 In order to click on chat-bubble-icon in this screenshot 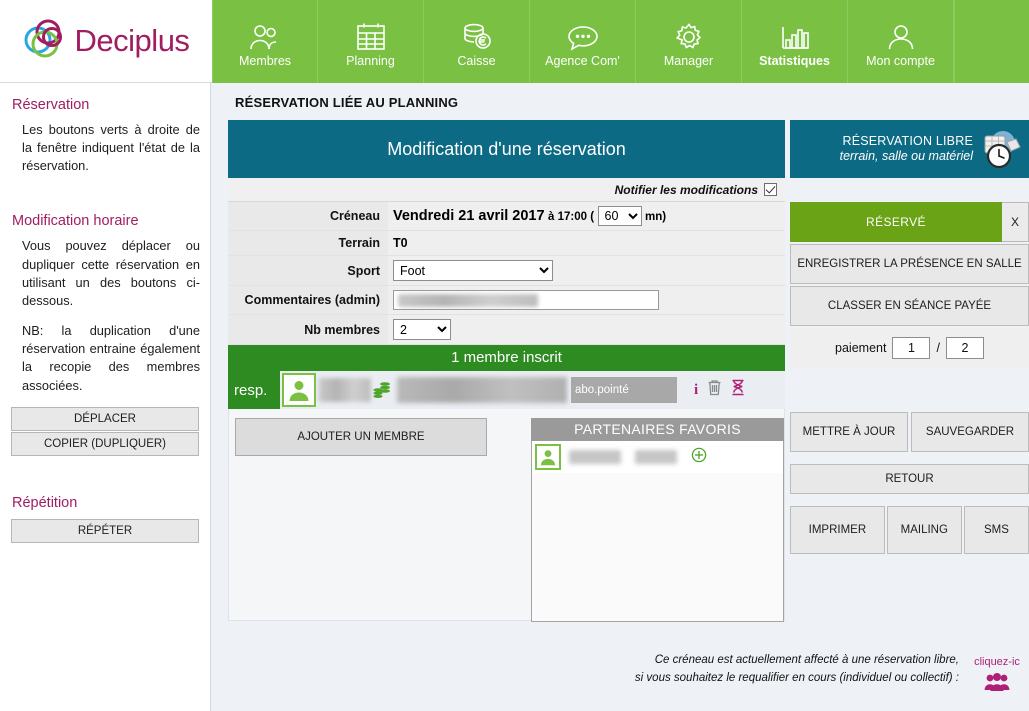, I will do `click(583, 34)`.